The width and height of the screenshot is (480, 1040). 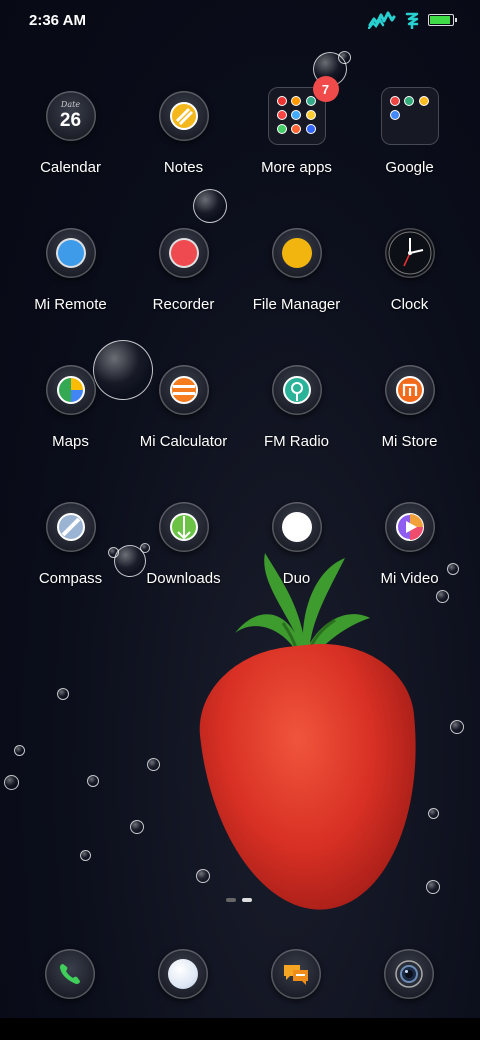 What do you see at coordinates (409, 116) in the screenshot?
I see `google-folder-icon` at bounding box center [409, 116].